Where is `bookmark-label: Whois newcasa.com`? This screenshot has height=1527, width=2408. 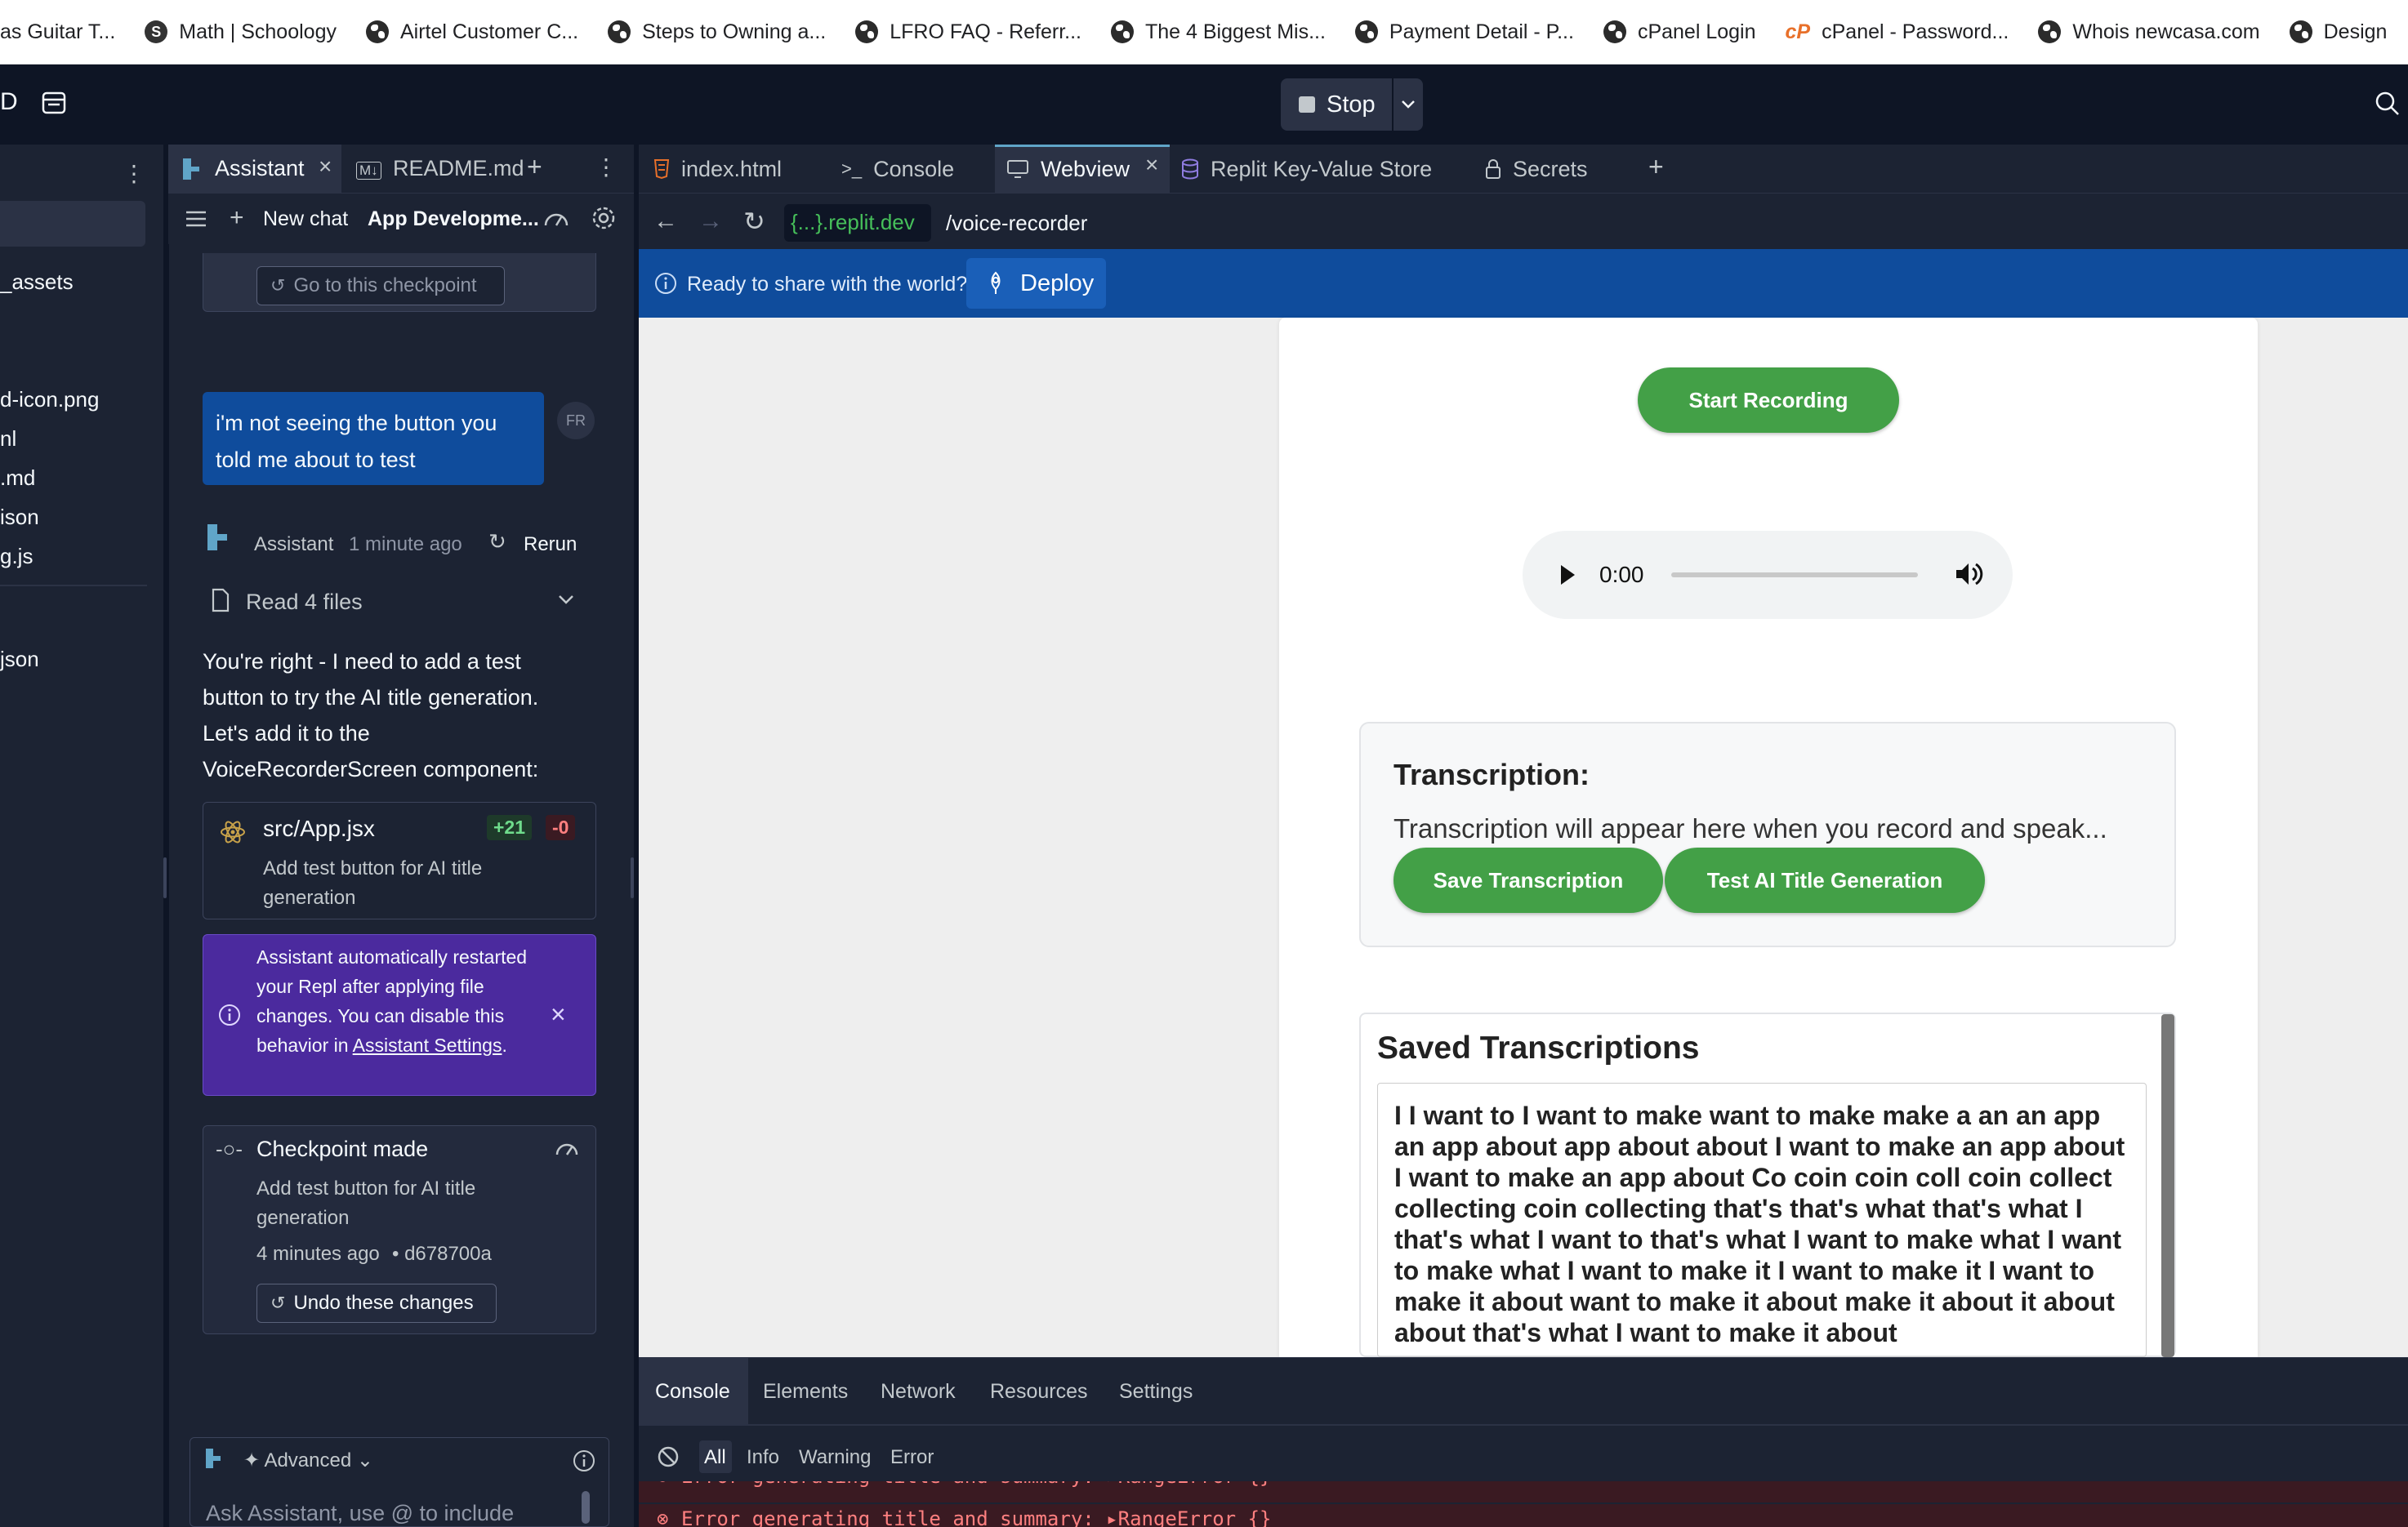 bookmark-label: Whois newcasa.com is located at coordinates (2166, 31).